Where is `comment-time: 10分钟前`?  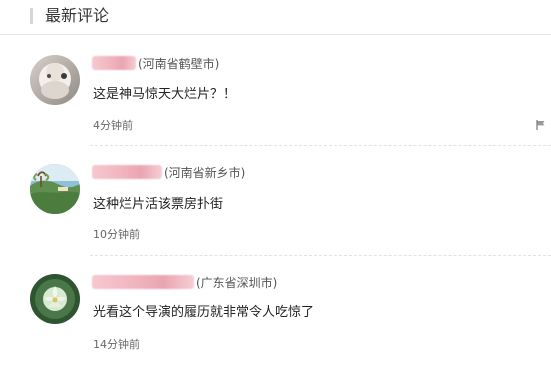
comment-time: 10分钟前 is located at coordinates (116, 234).